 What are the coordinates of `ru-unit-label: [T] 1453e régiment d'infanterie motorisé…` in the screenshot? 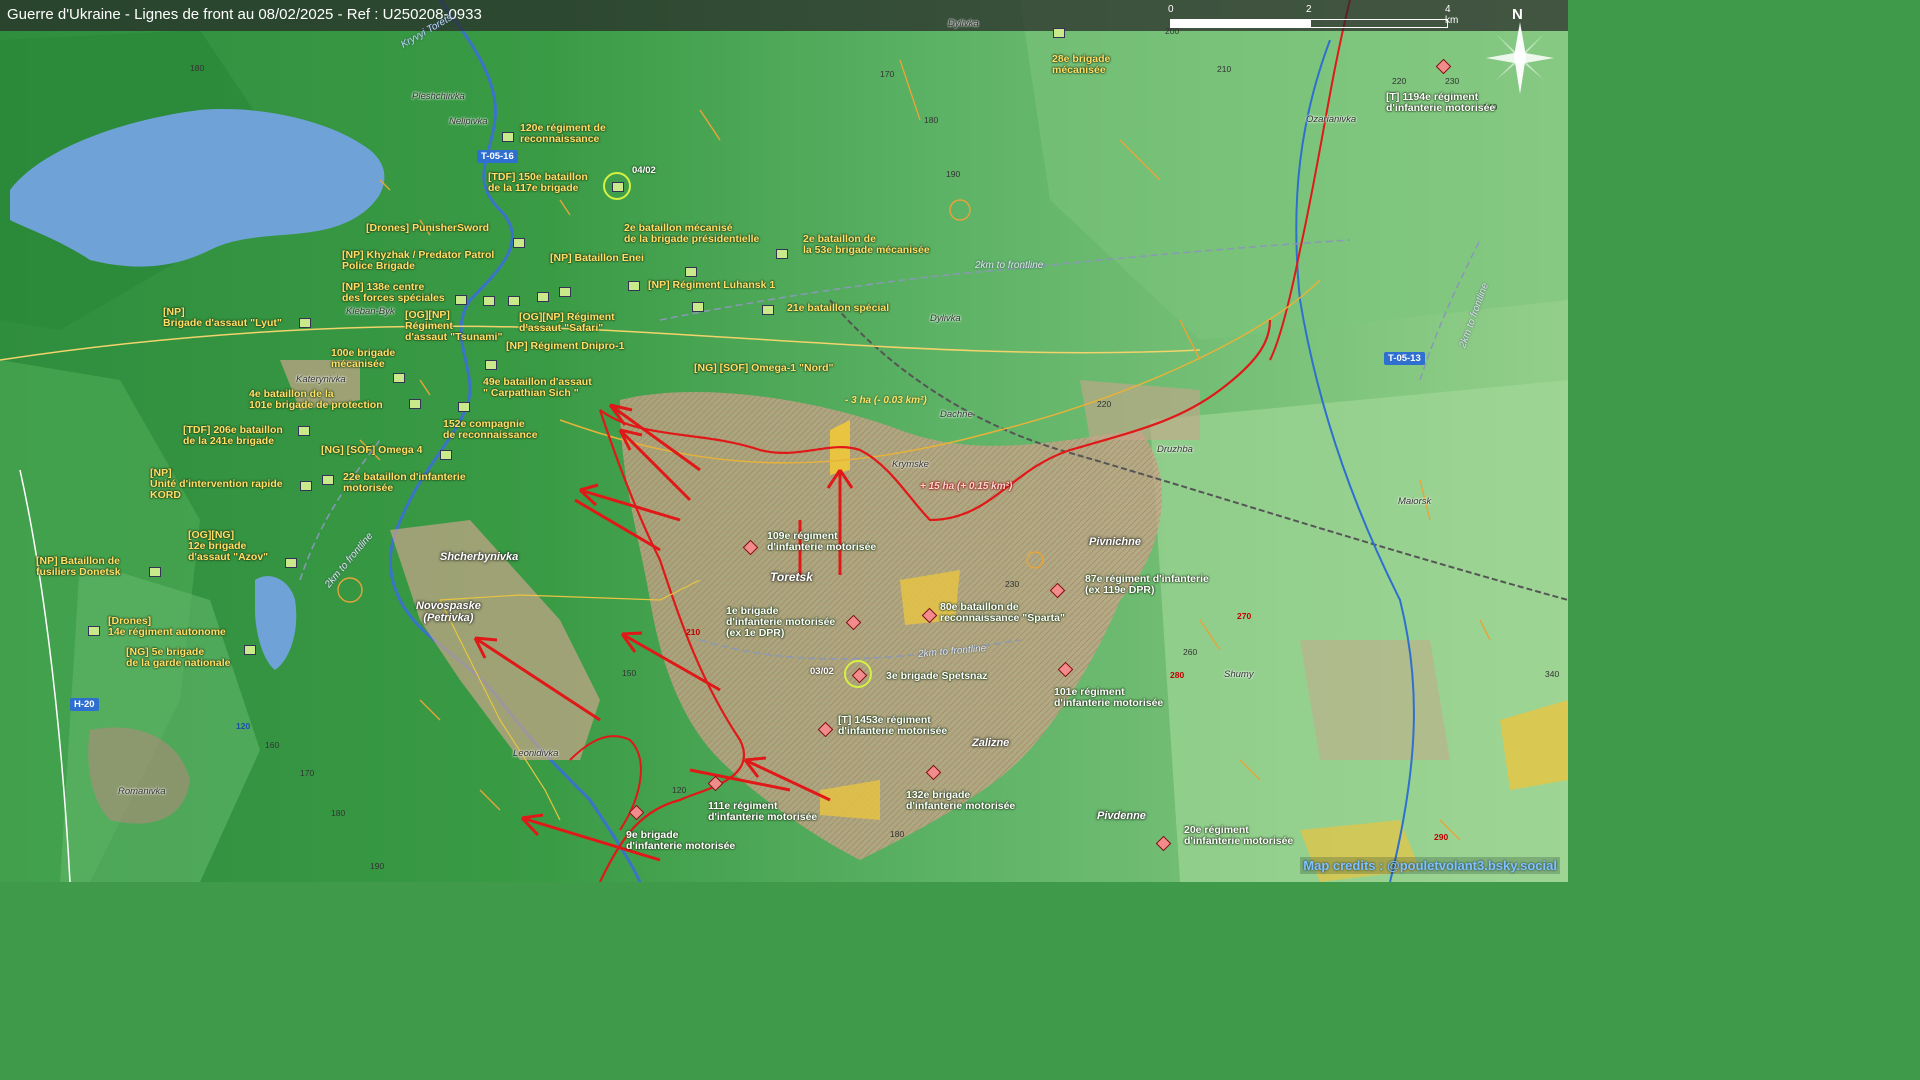 It's located at (893, 725).